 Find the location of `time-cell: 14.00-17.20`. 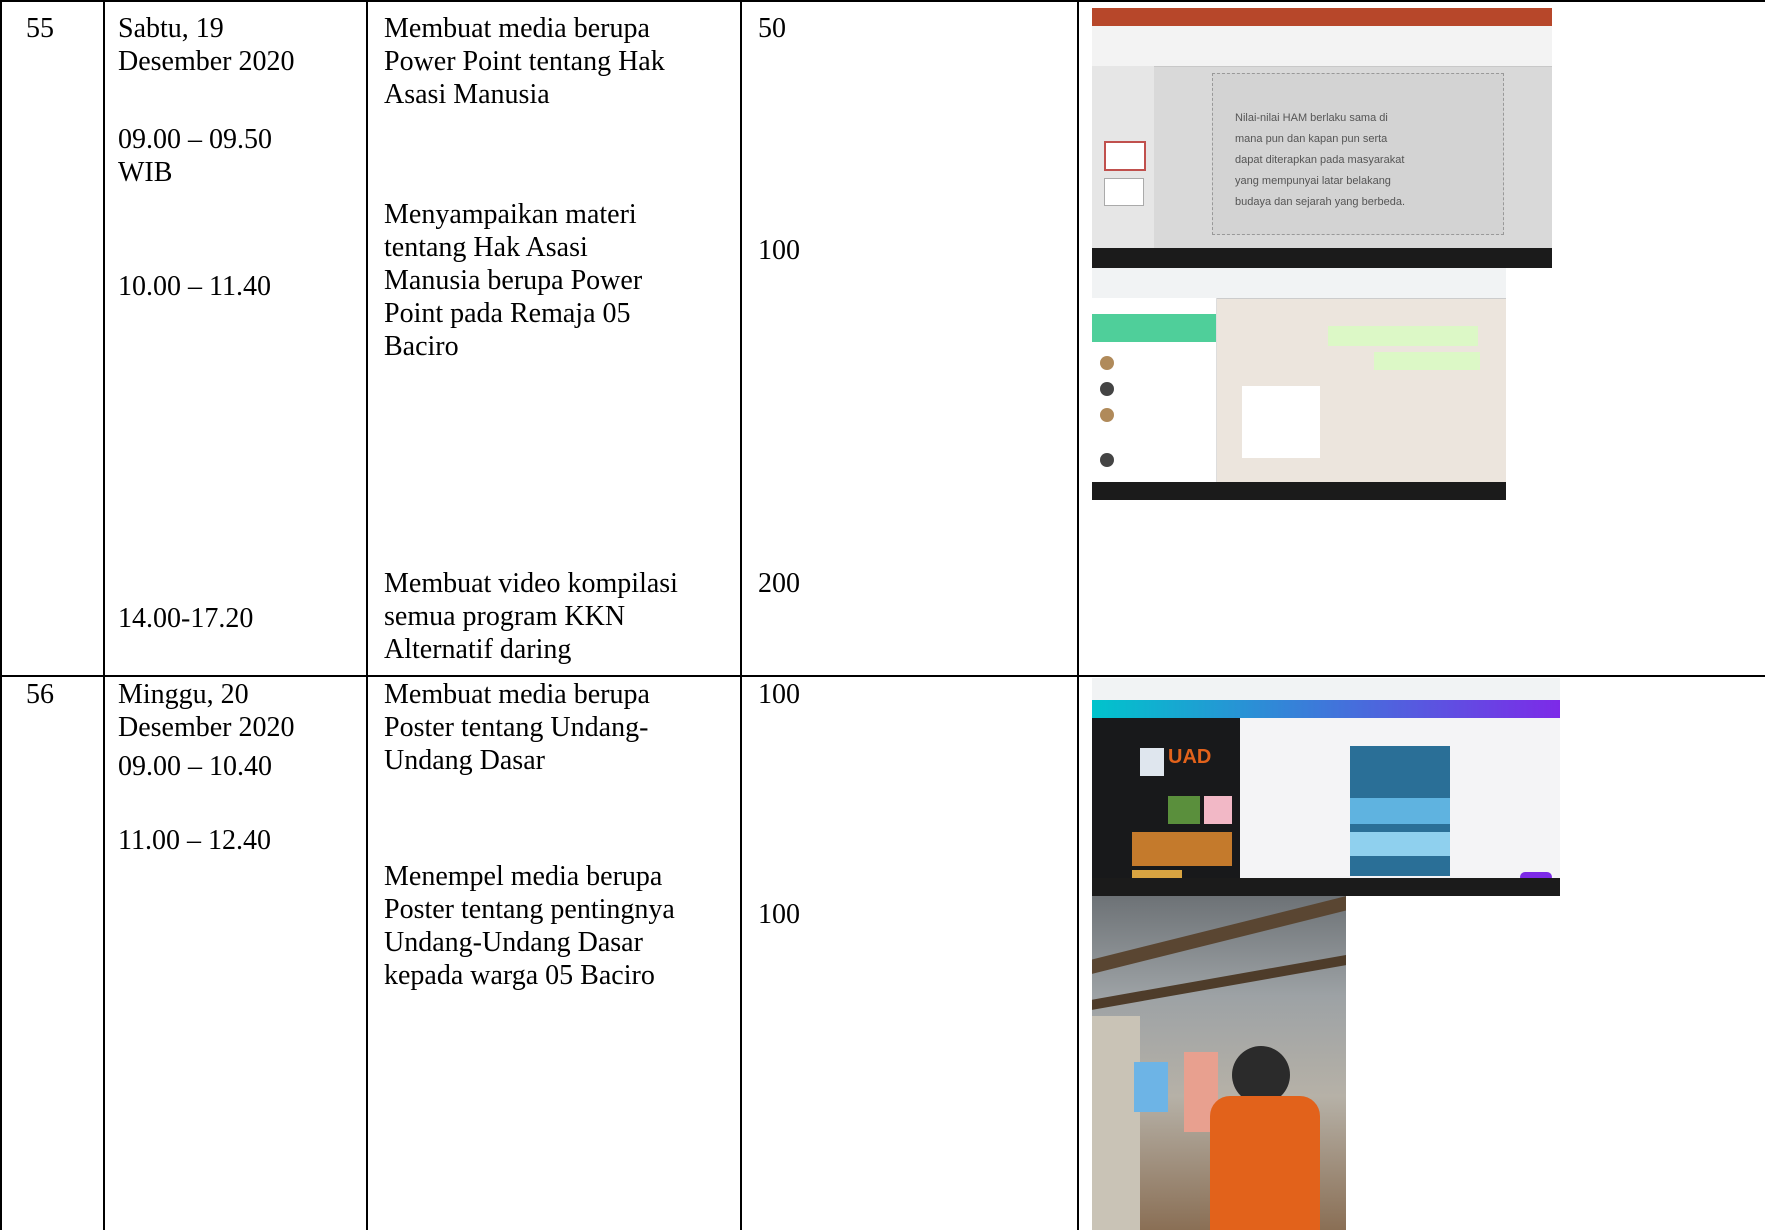

time-cell: 14.00-17.20 is located at coordinates (186, 618).